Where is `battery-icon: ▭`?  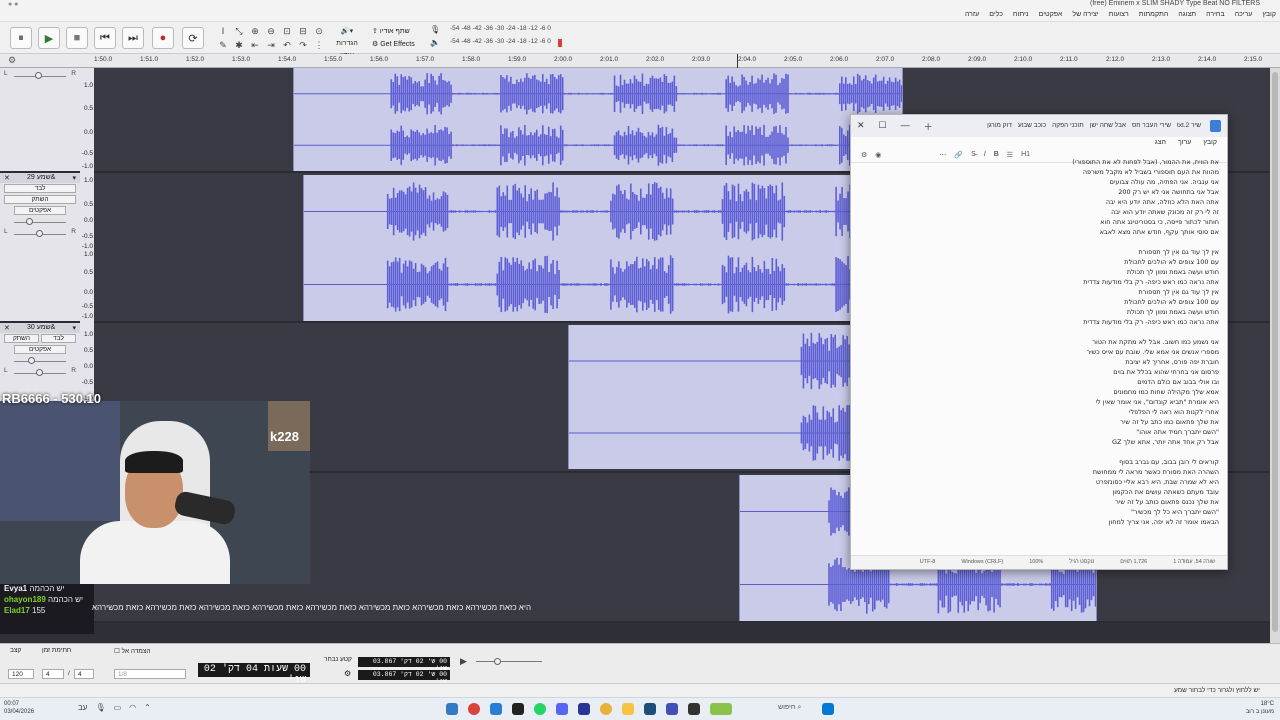
battery-icon: ▭ is located at coordinates (118, 707).